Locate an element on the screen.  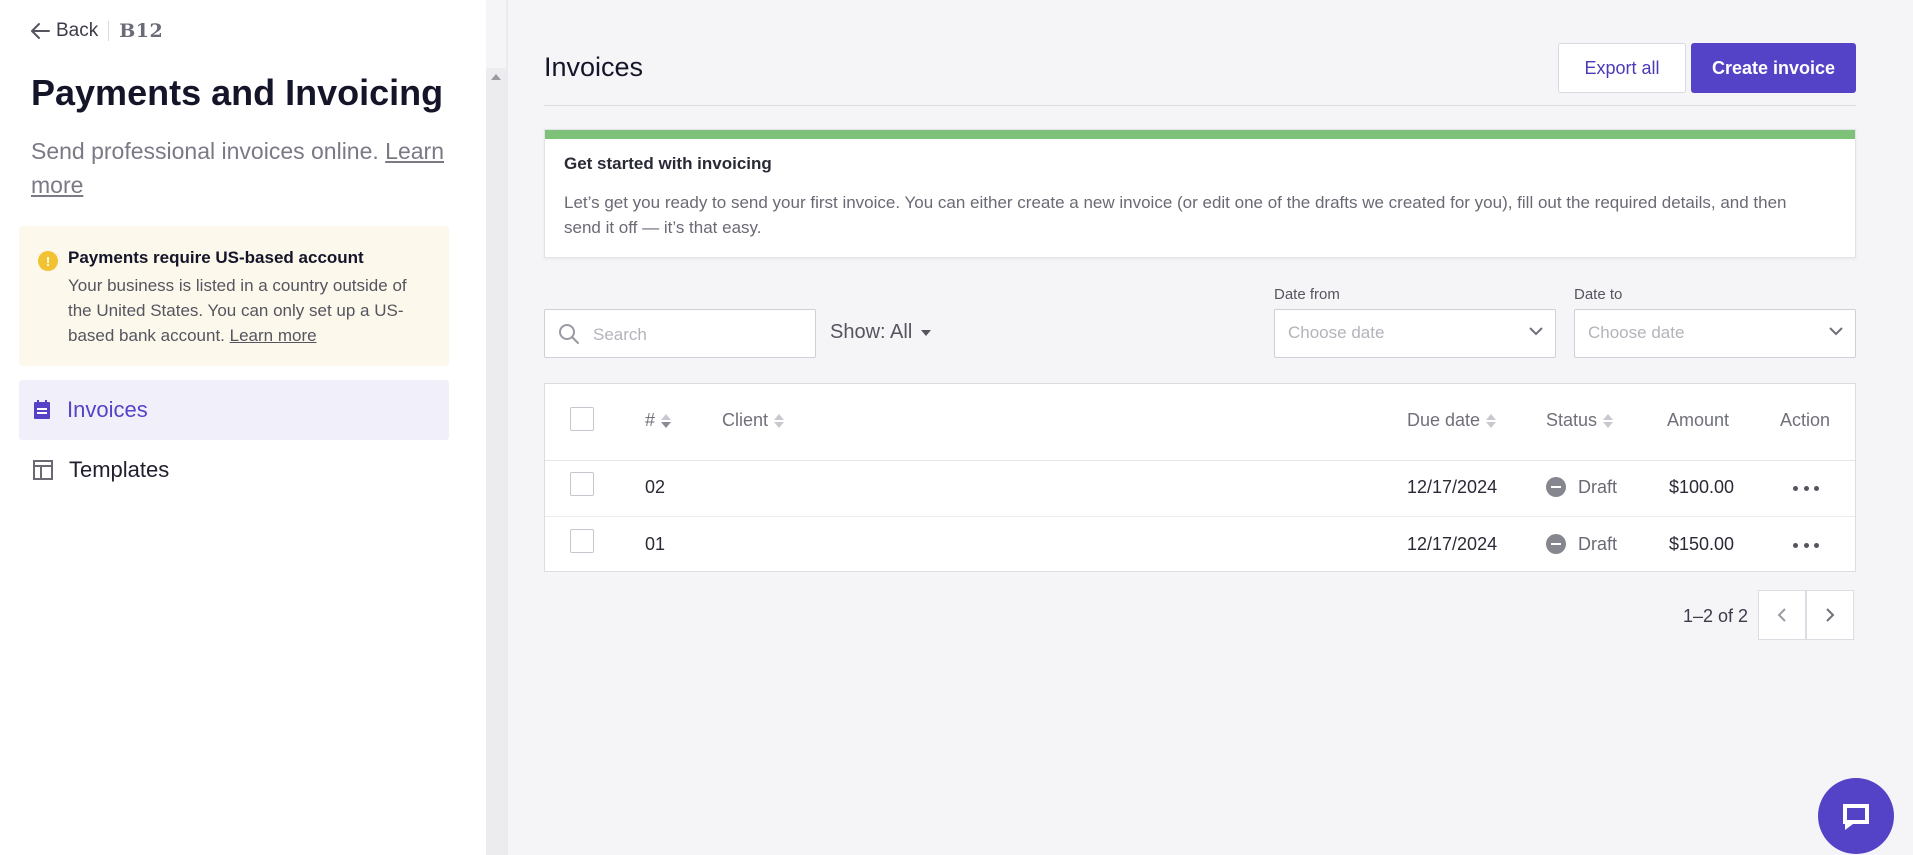
sidebar-separator is located at coordinates (507, 427).